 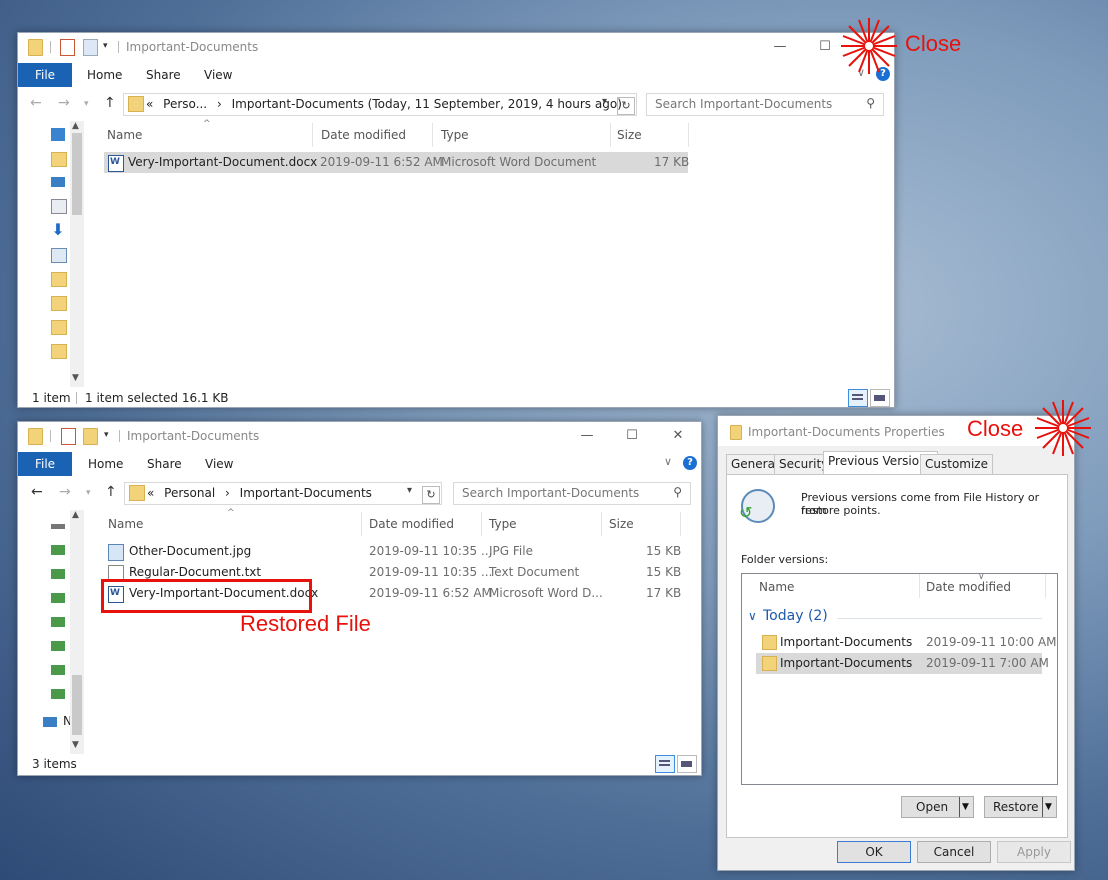 What do you see at coordinates (902, 663) in the screenshot?
I see `version-row: Important-Documents 2019-09-11 7:00 AM` at bounding box center [902, 663].